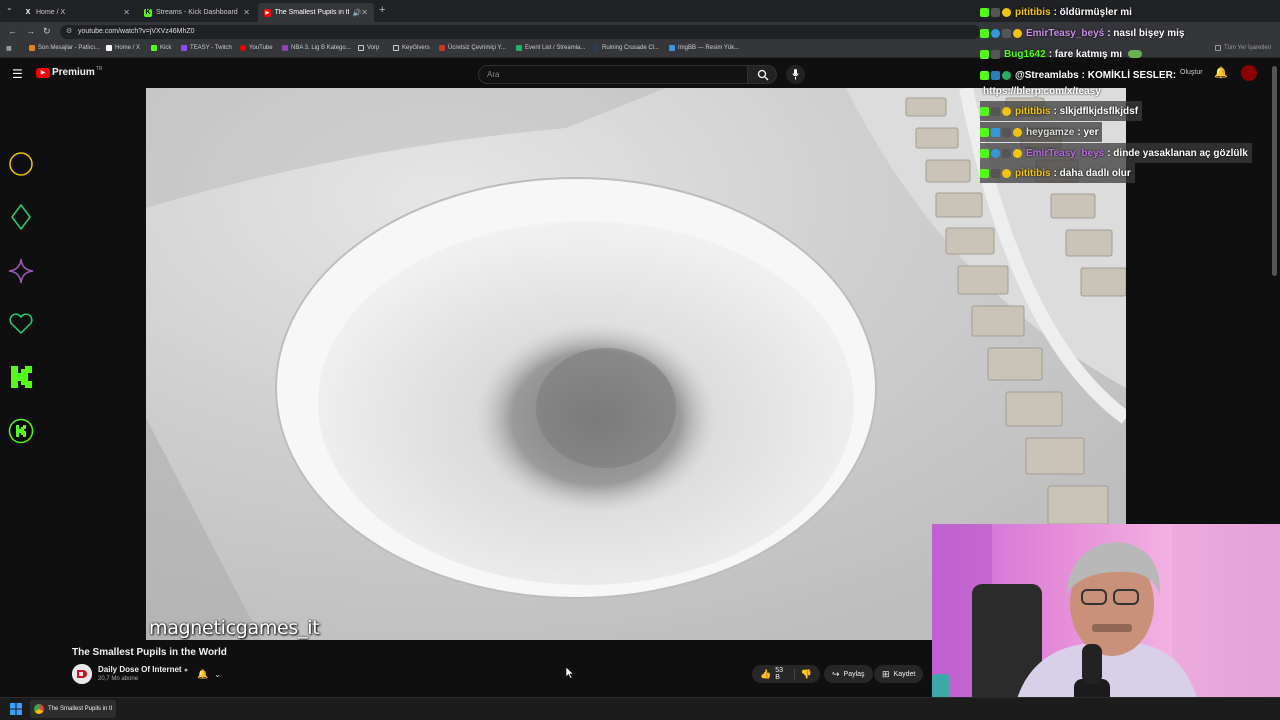  What do you see at coordinates (123, 48) in the screenshot?
I see `bookmark-item: Home / X` at bounding box center [123, 48].